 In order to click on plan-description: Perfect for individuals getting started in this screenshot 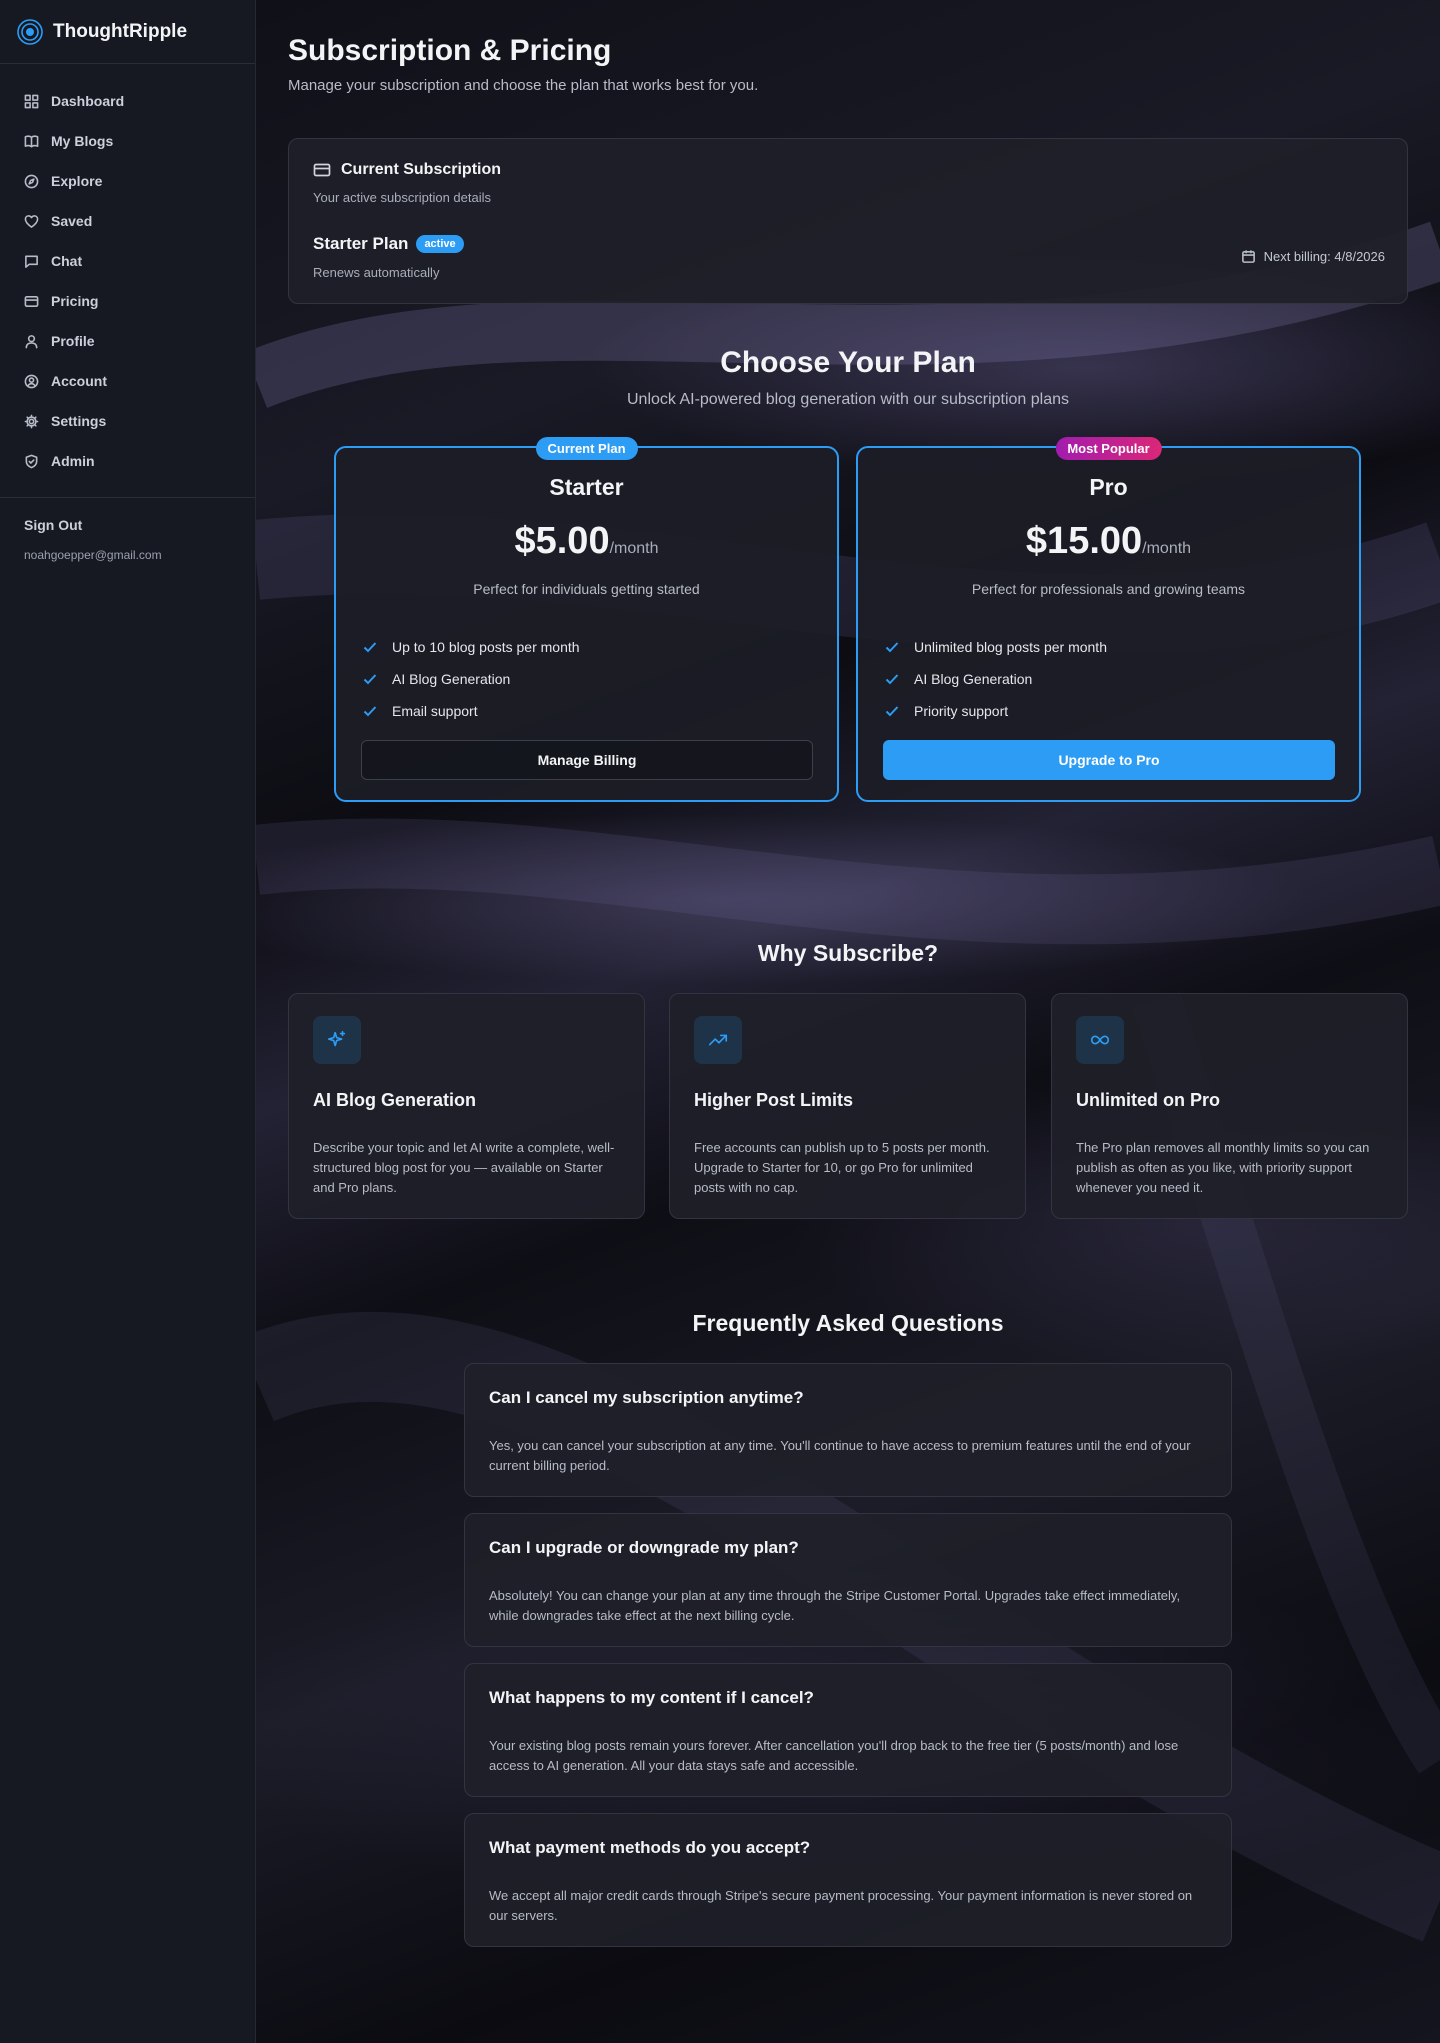, I will do `click(586, 589)`.